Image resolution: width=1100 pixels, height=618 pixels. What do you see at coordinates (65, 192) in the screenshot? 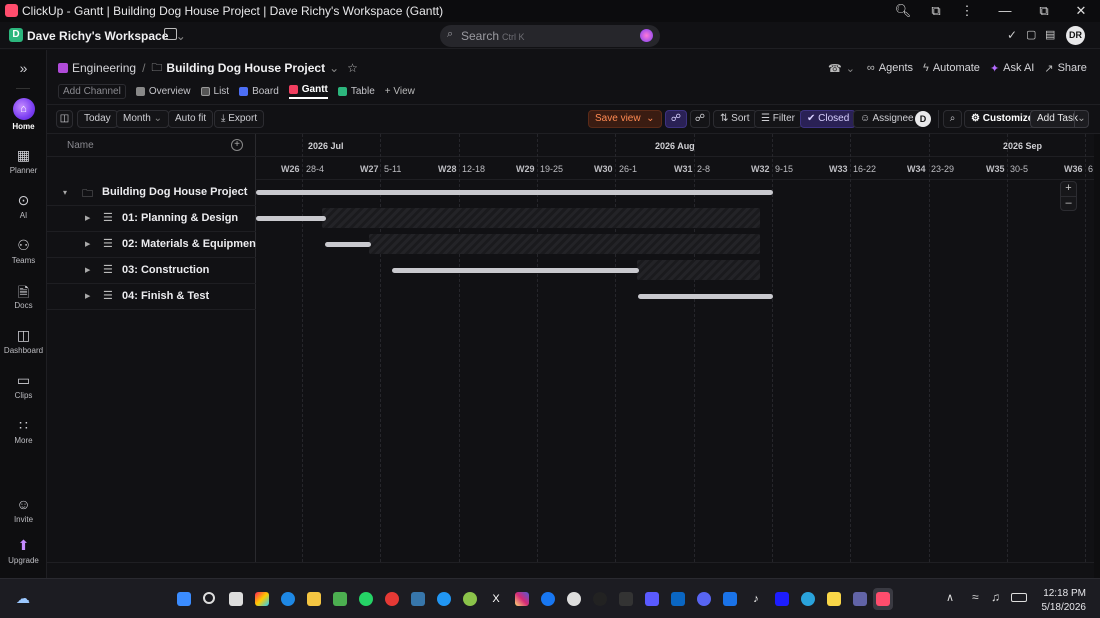
I see `caret-down-icon: ▾` at bounding box center [65, 192].